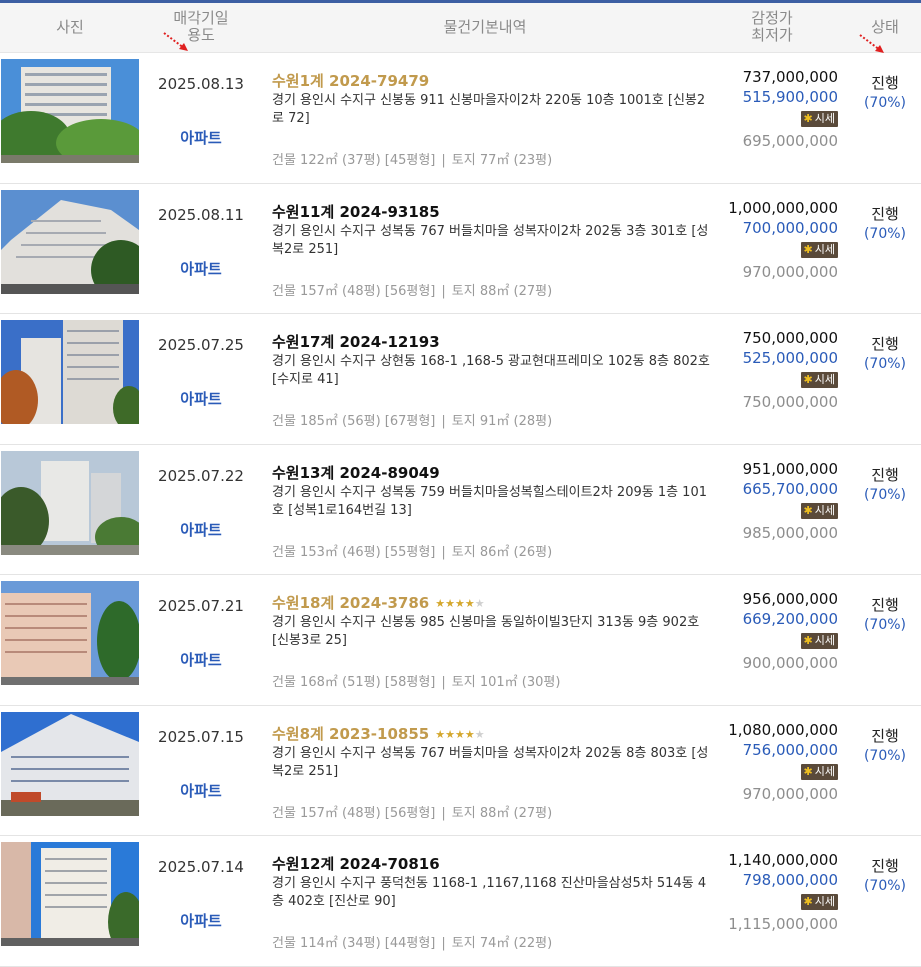 The width and height of the screenshot is (921, 967). Describe the element at coordinates (790, 501) in the screenshot. I see `price-block: 951,000,000 665,700,000 ✱ 시세 985,000,000` at that location.